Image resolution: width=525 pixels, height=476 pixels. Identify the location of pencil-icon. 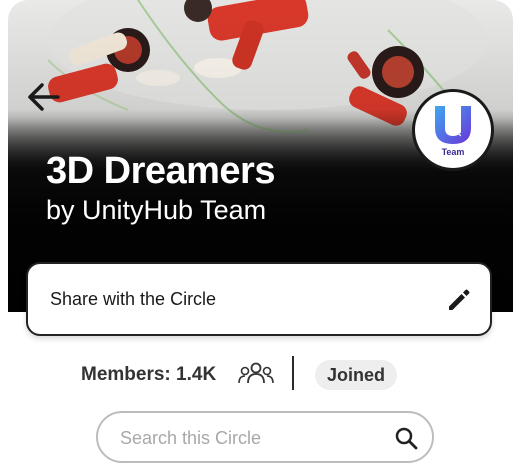
(459, 299).